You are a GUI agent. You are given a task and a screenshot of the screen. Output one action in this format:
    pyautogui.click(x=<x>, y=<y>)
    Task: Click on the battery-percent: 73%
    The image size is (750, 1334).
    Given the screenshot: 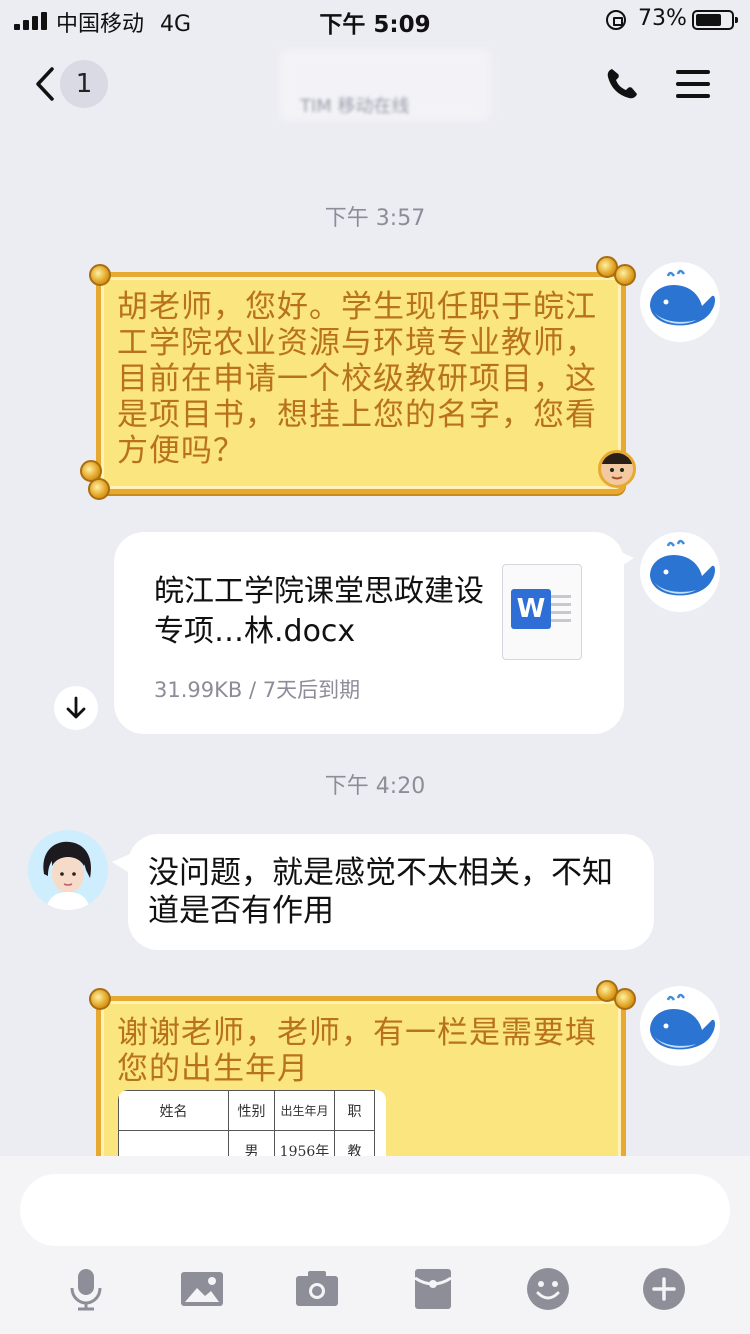 What is the action you would take?
    pyautogui.click(x=662, y=18)
    